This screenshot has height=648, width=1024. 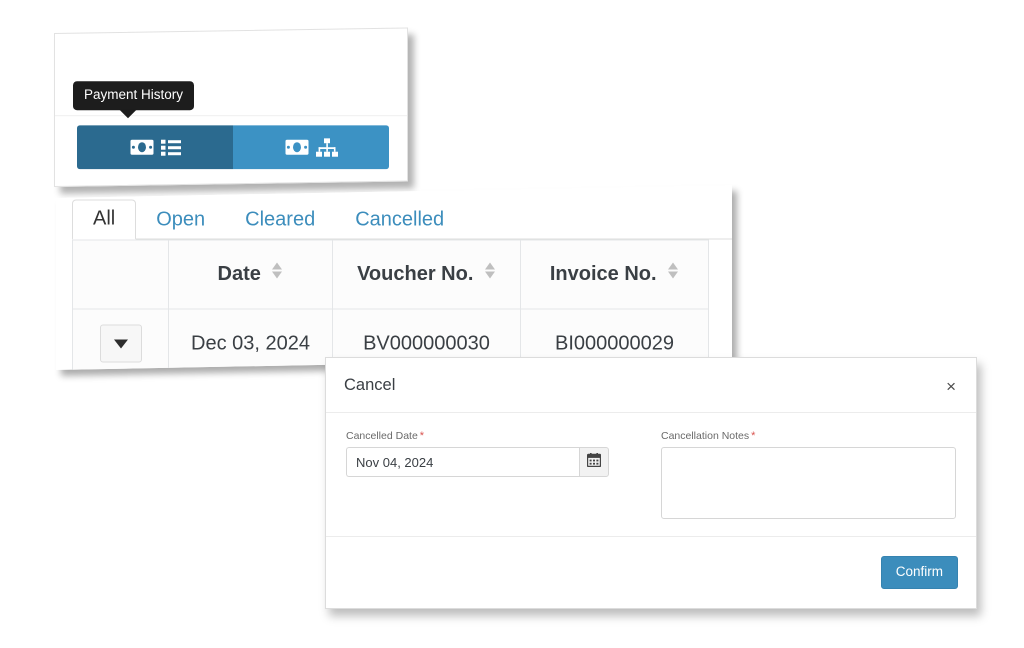 I want to click on column-header-voucher-no: Voucher No., so click(x=426, y=275).